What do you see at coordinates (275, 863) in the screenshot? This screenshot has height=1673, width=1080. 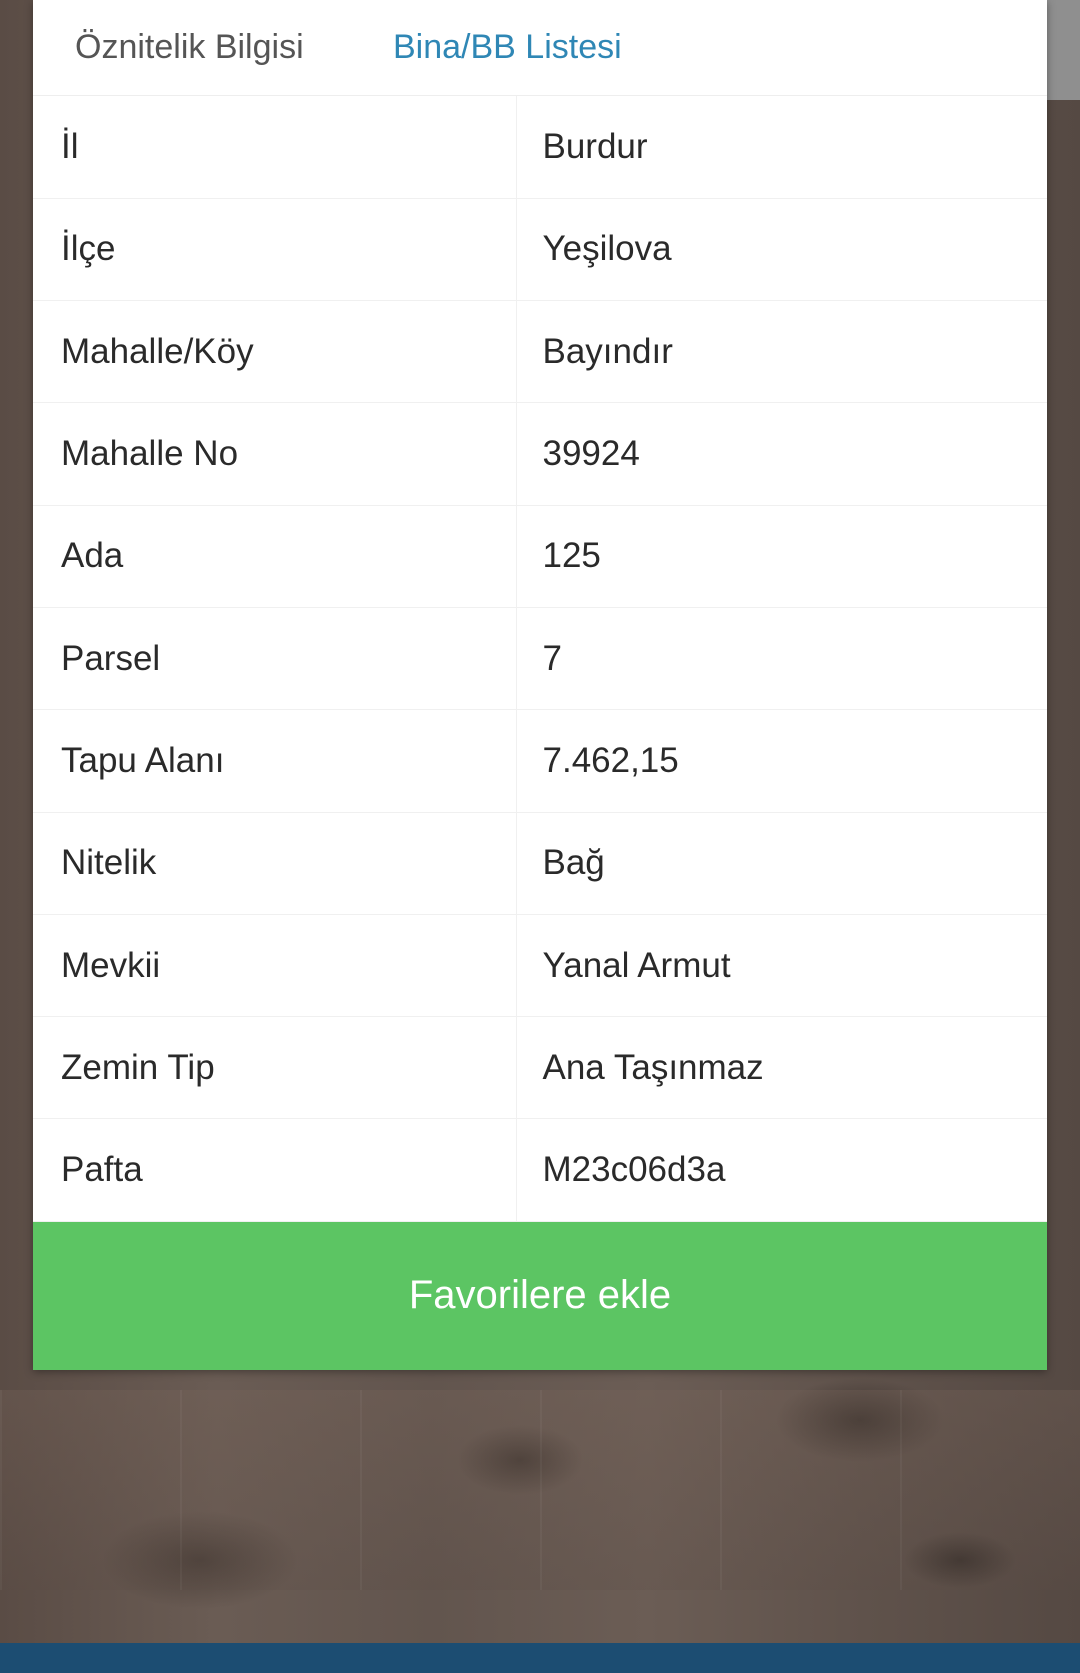 I see `attr-key-nitelik: Nitelik` at bounding box center [275, 863].